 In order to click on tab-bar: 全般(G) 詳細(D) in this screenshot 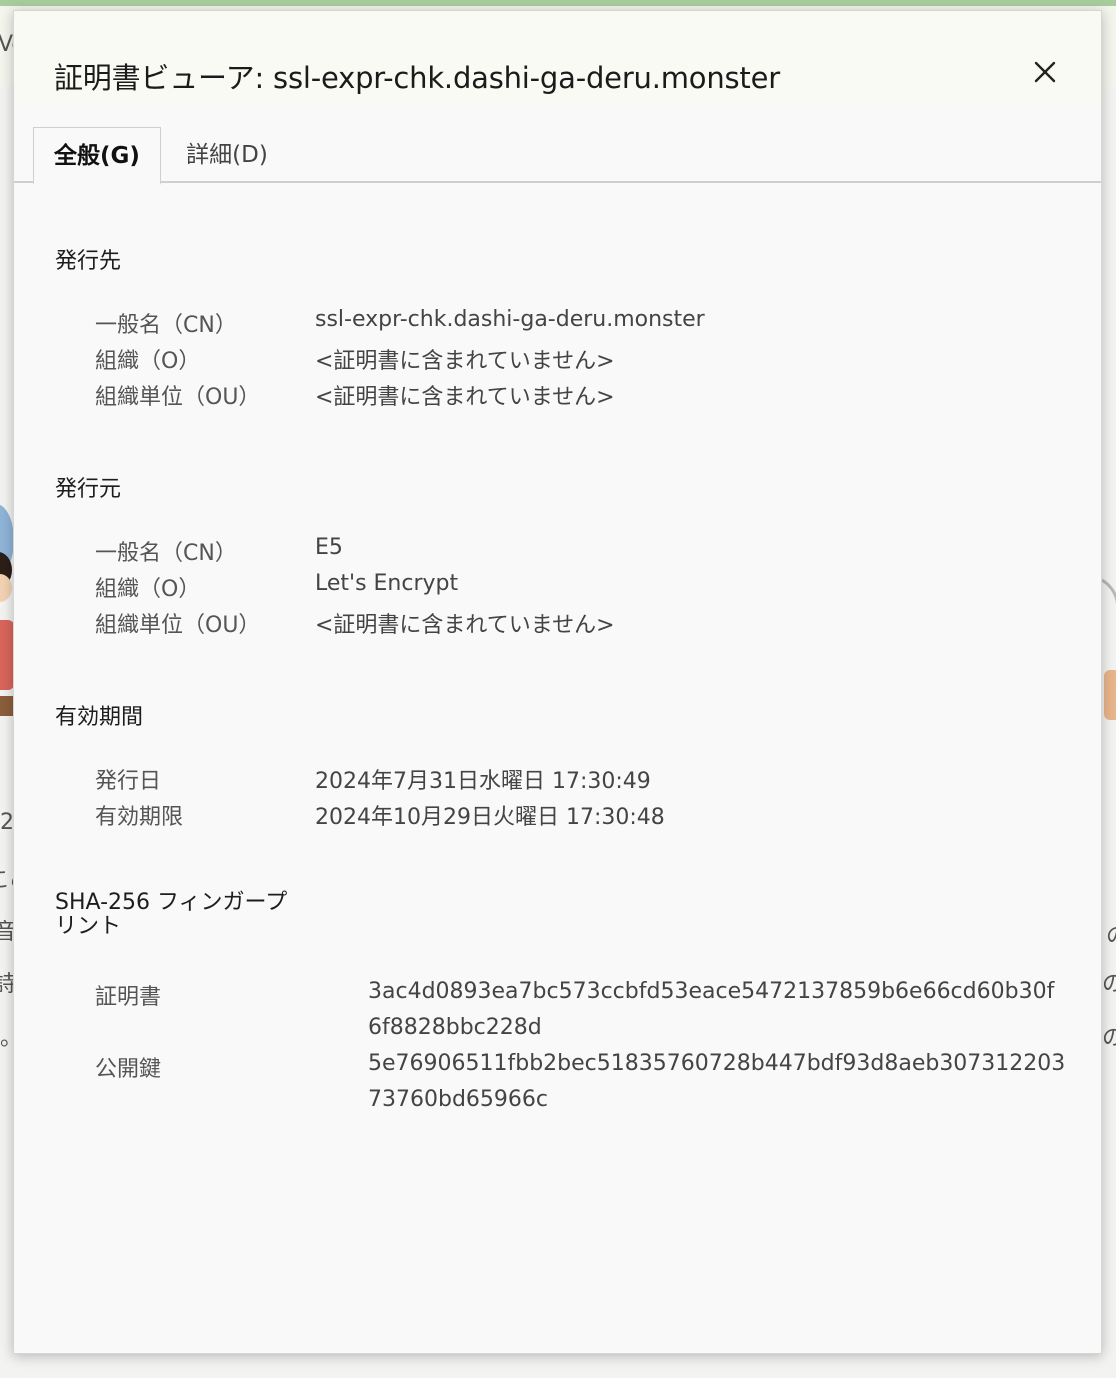, I will do `click(557, 156)`.